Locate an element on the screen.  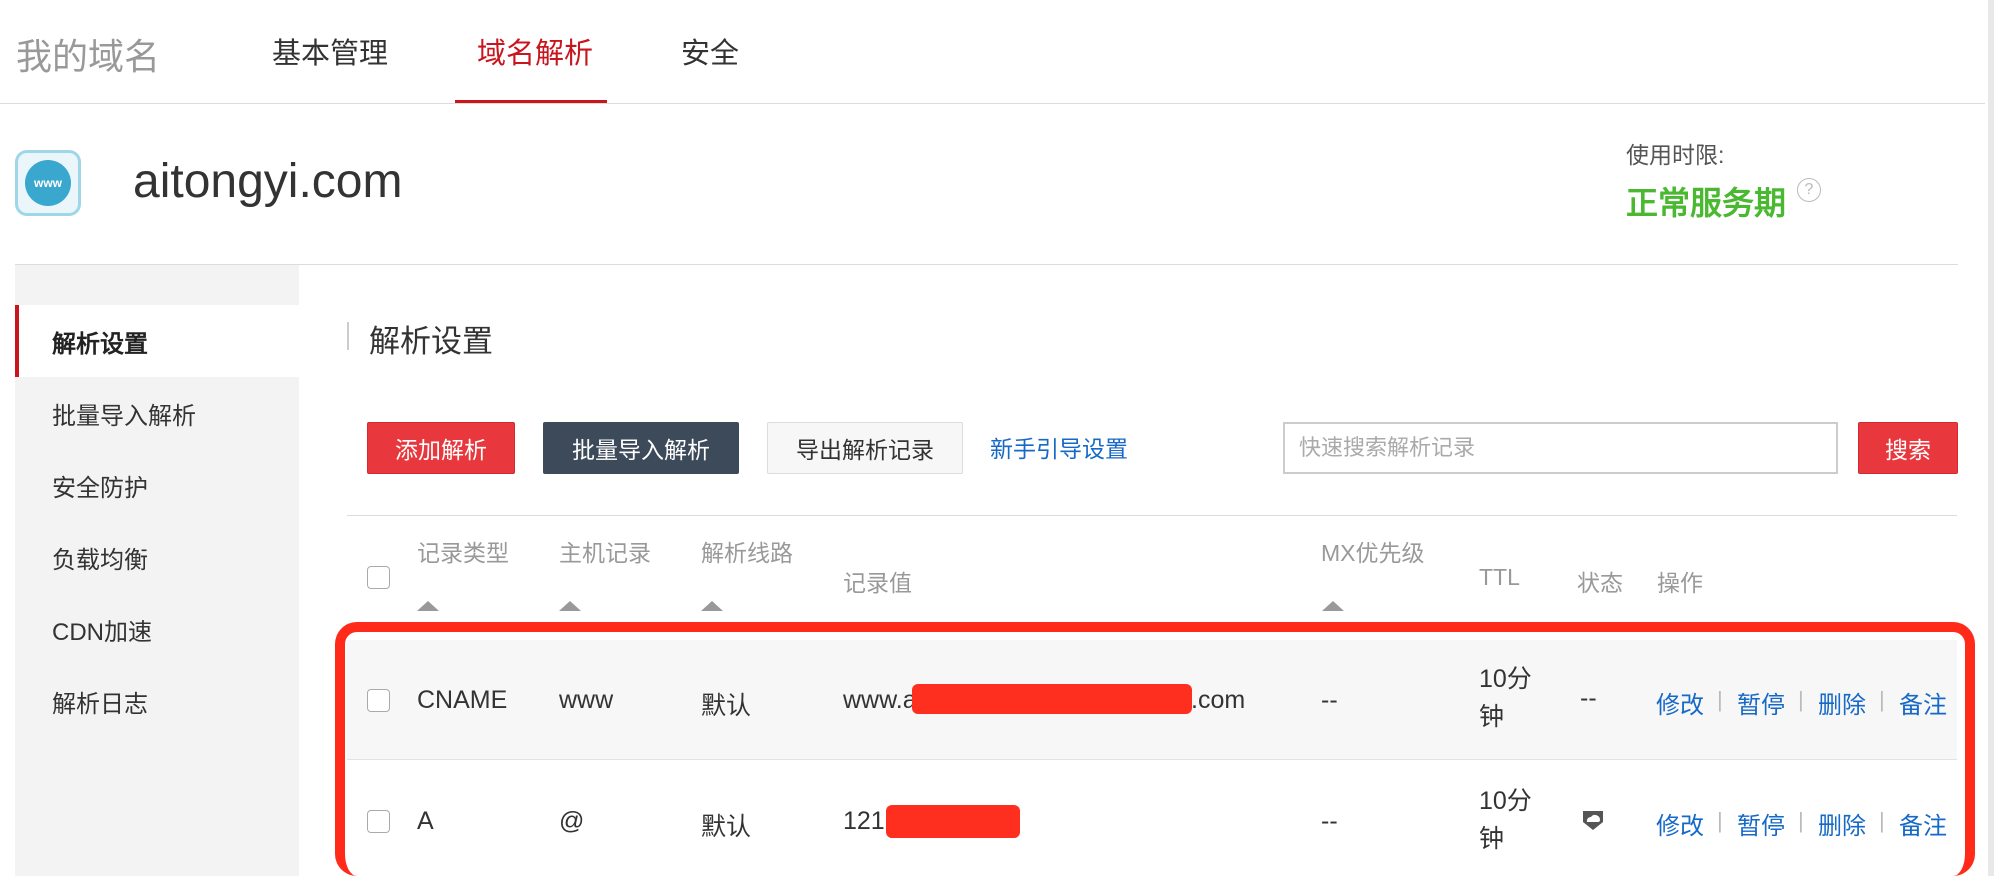
tab-domain-resolution: 域名解析 is located at coordinates (535, 51).